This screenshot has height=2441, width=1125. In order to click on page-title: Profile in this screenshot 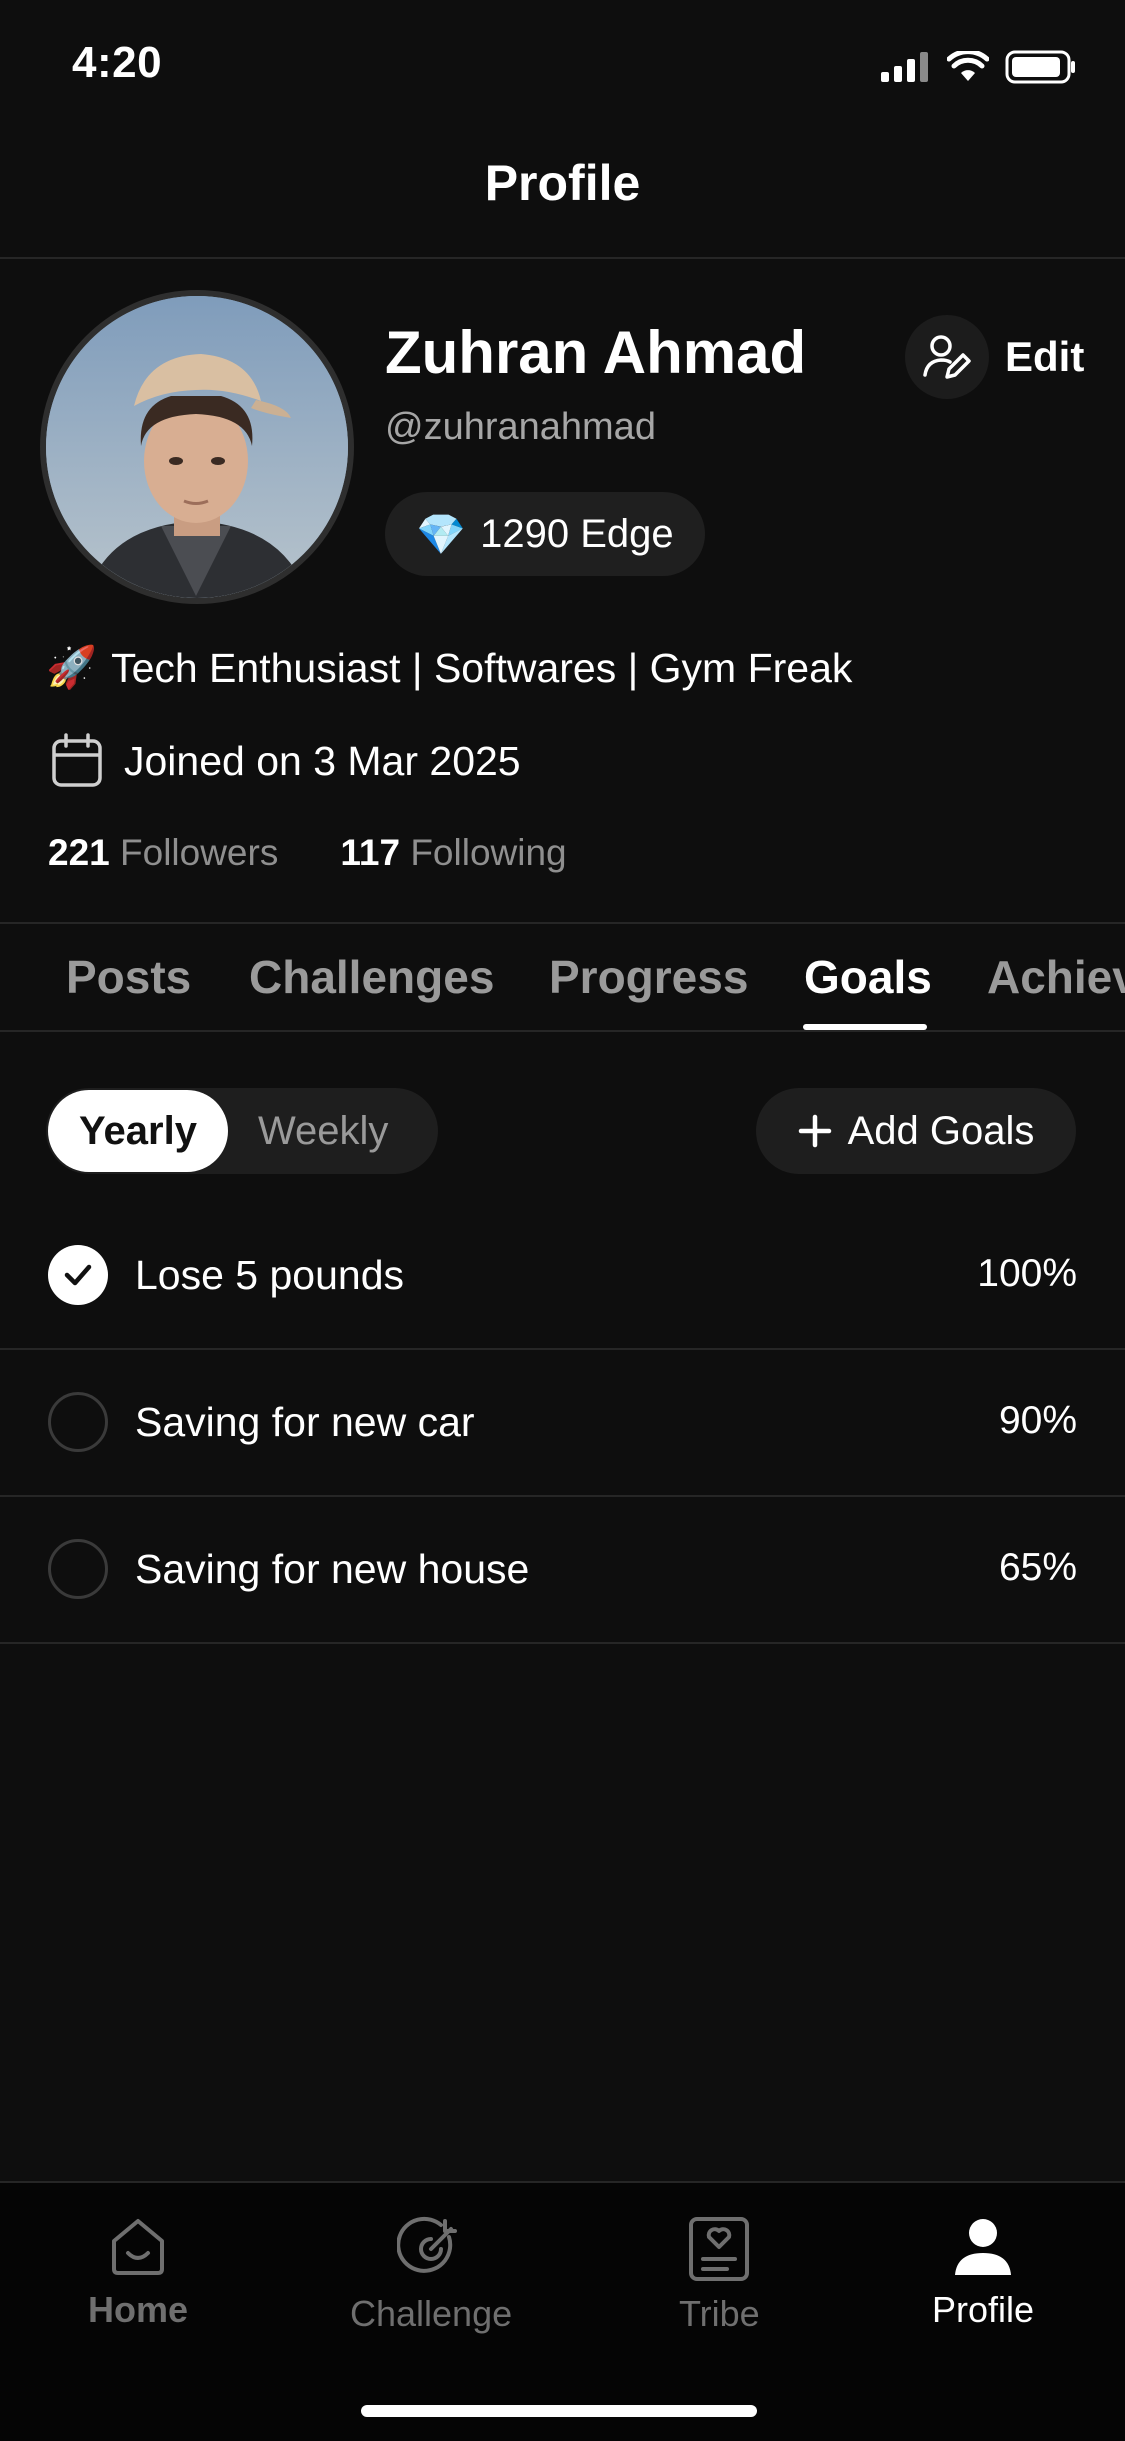, I will do `click(562, 183)`.